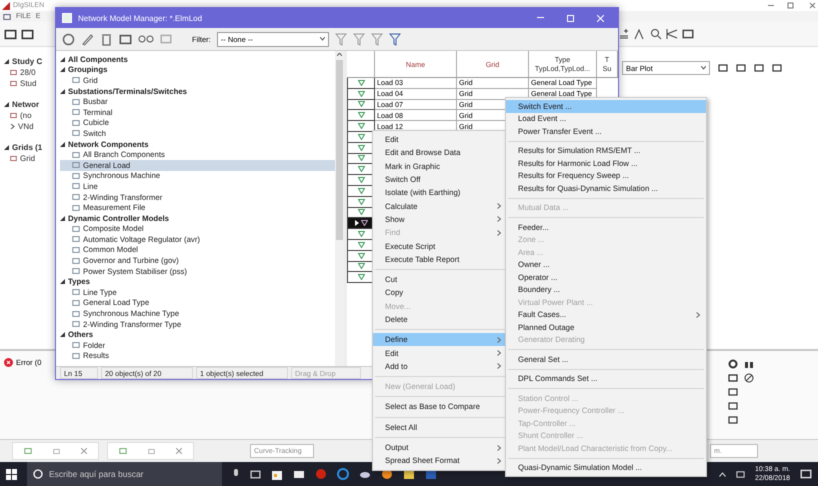  I want to click on tree-label: Stud, so click(28, 83).